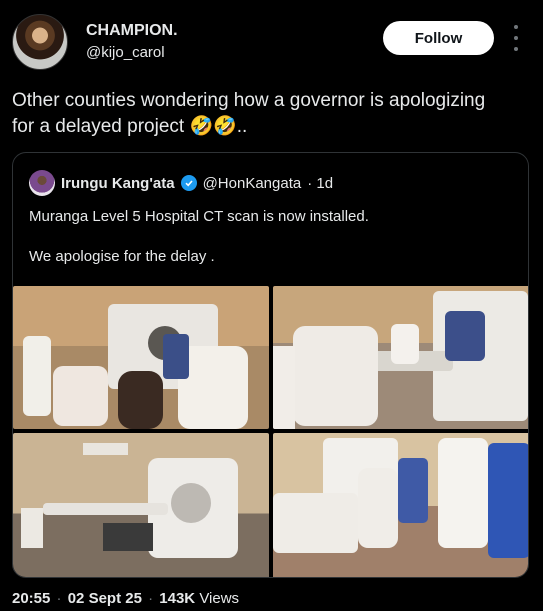 The width and height of the screenshot is (543, 611). Describe the element at coordinates (132, 52) in the screenshot. I see `author-handle: @kijo_carol` at that location.